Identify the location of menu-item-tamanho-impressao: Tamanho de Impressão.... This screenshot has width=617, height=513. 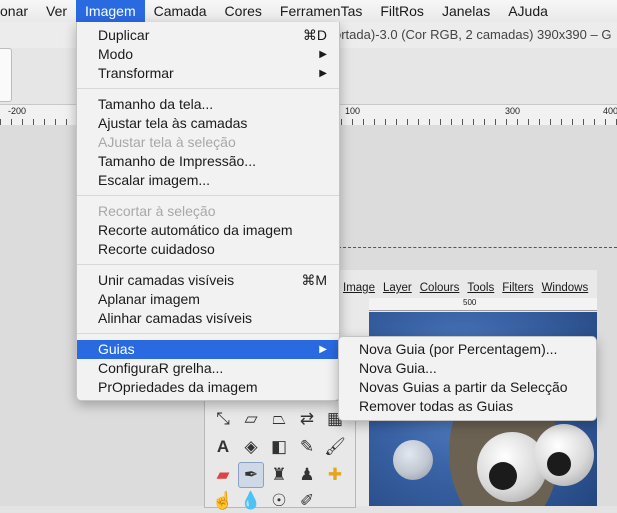
(208, 161).